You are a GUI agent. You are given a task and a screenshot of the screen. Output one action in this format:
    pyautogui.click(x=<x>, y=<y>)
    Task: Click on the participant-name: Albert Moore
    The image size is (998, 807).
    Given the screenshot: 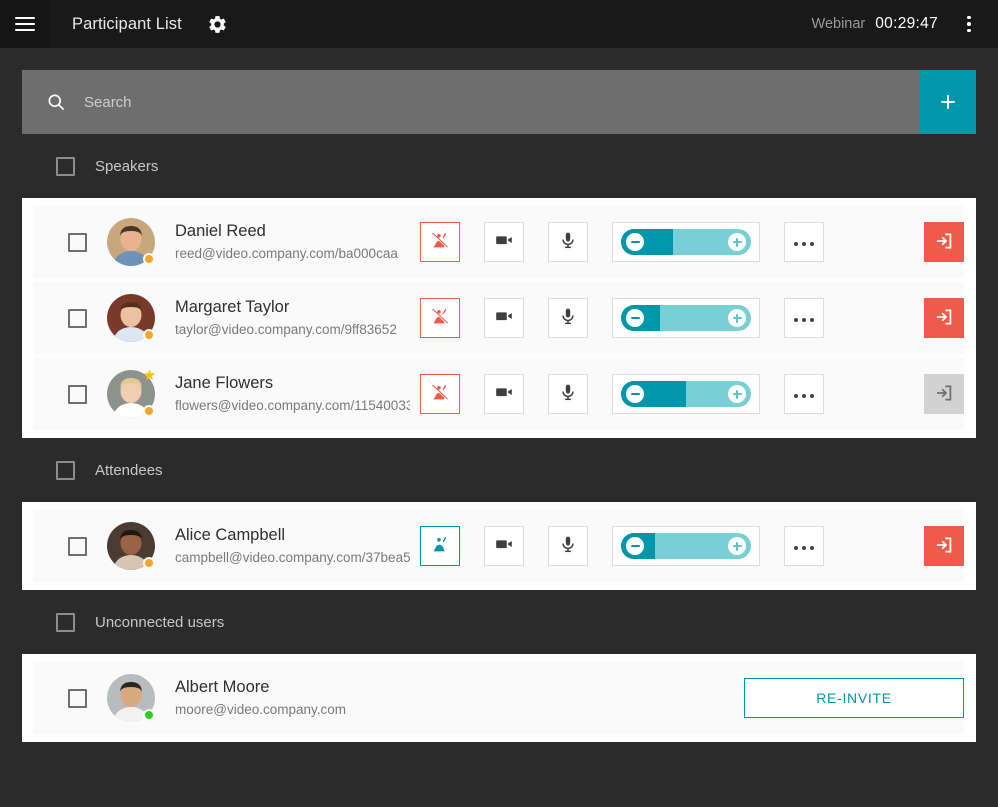 What is the action you would take?
    pyautogui.click(x=222, y=687)
    